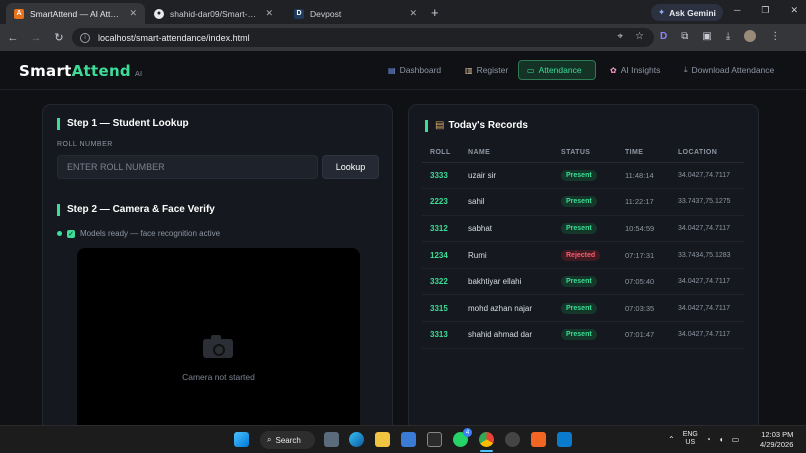 Image resolution: width=806 pixels, height=453 pixels. Describe the element at coordinates (635, 70) in the screenshot. I see `nav-ai-insights: ✿ AI Insights` at that location.